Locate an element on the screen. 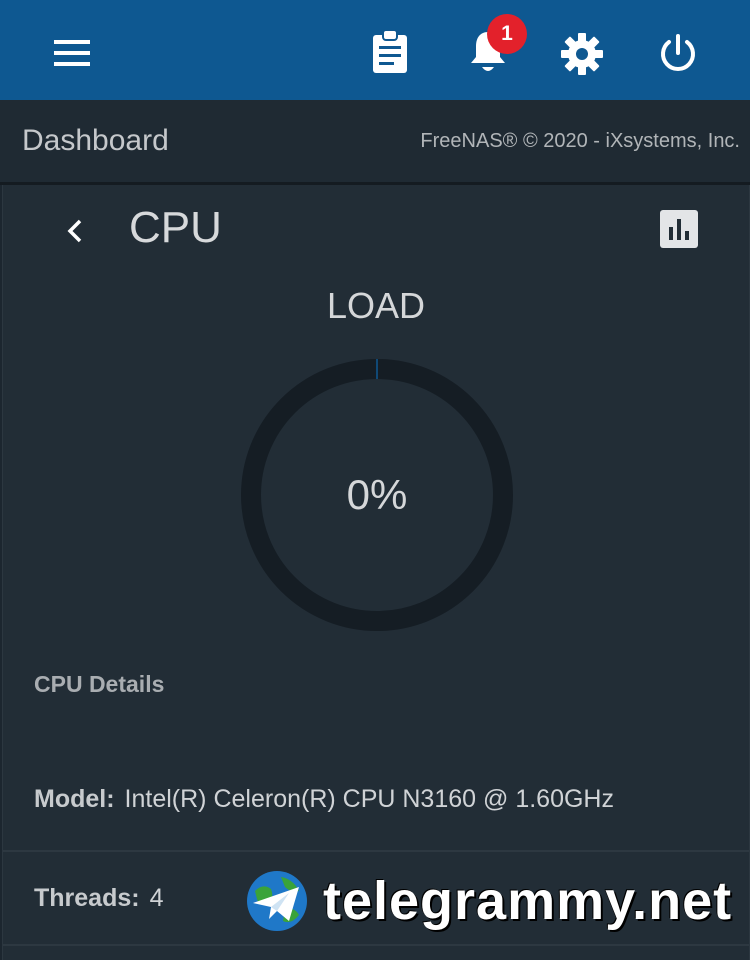 This screenshot has height=960, width=750. threads-label: Threads: is located at coordinates (87, 897).